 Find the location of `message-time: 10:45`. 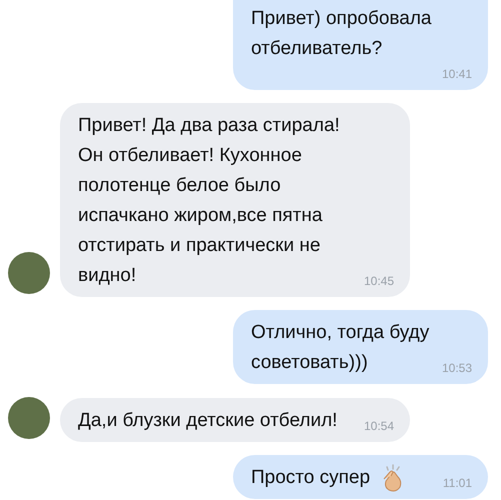

message-time: 10:45 is located at coordinates (378, 281).